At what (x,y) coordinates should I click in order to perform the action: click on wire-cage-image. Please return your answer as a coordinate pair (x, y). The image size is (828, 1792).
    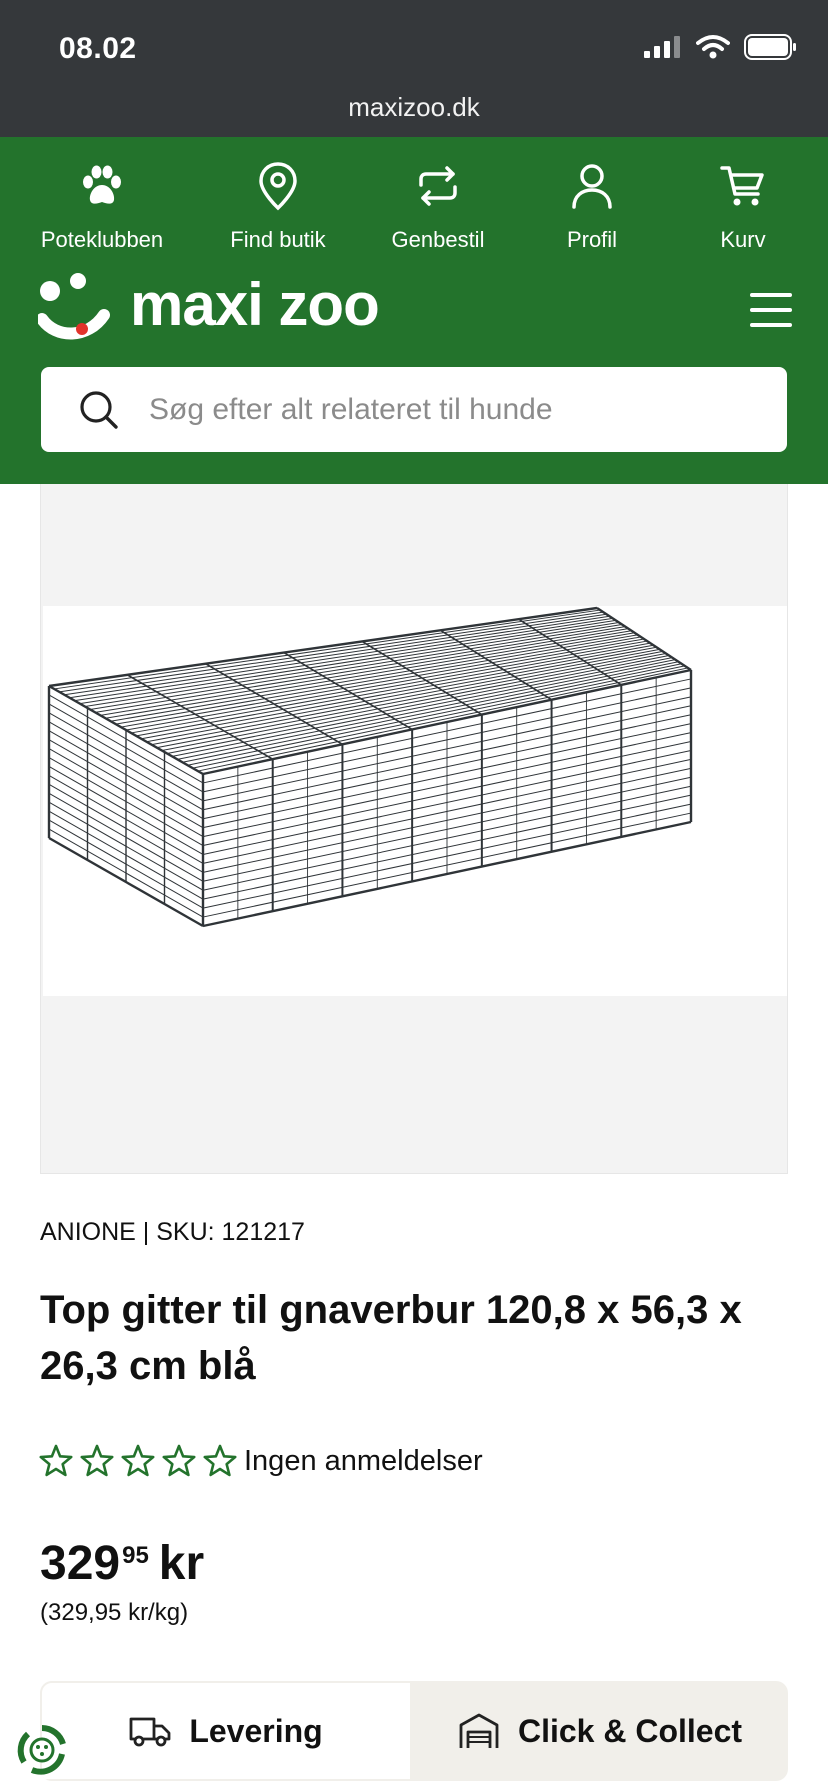
    Looking at the image, I should click on (370, 767).